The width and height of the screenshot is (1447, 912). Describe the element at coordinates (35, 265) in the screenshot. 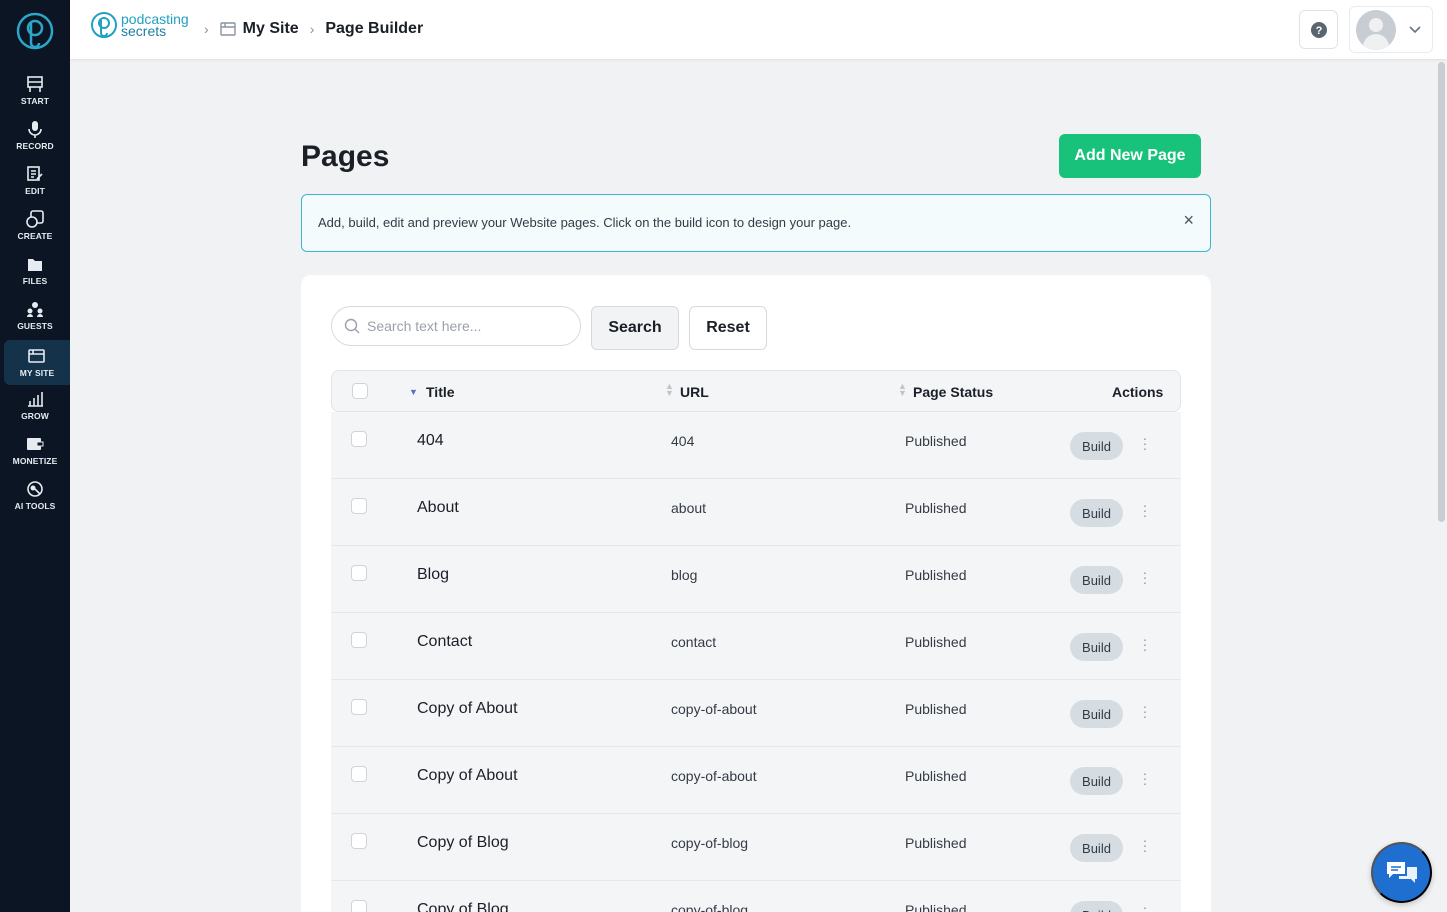

I see `files-icon` at that location.